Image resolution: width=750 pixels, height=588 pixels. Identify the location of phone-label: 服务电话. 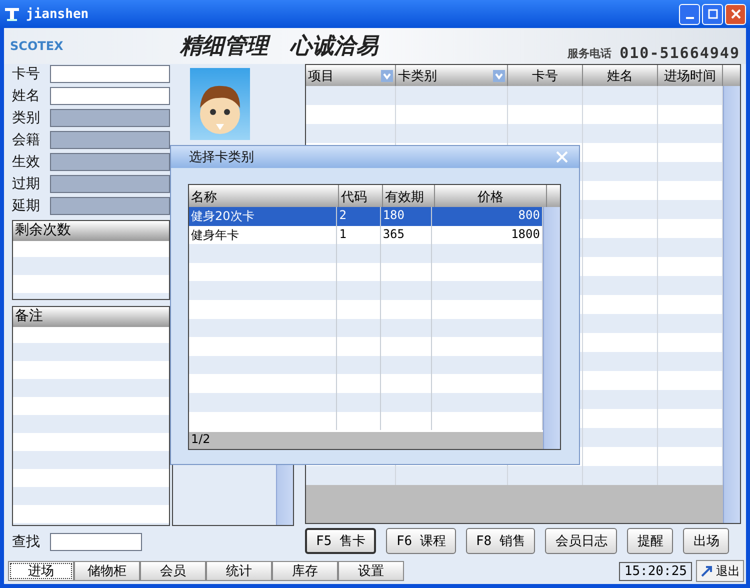
(590, 53).